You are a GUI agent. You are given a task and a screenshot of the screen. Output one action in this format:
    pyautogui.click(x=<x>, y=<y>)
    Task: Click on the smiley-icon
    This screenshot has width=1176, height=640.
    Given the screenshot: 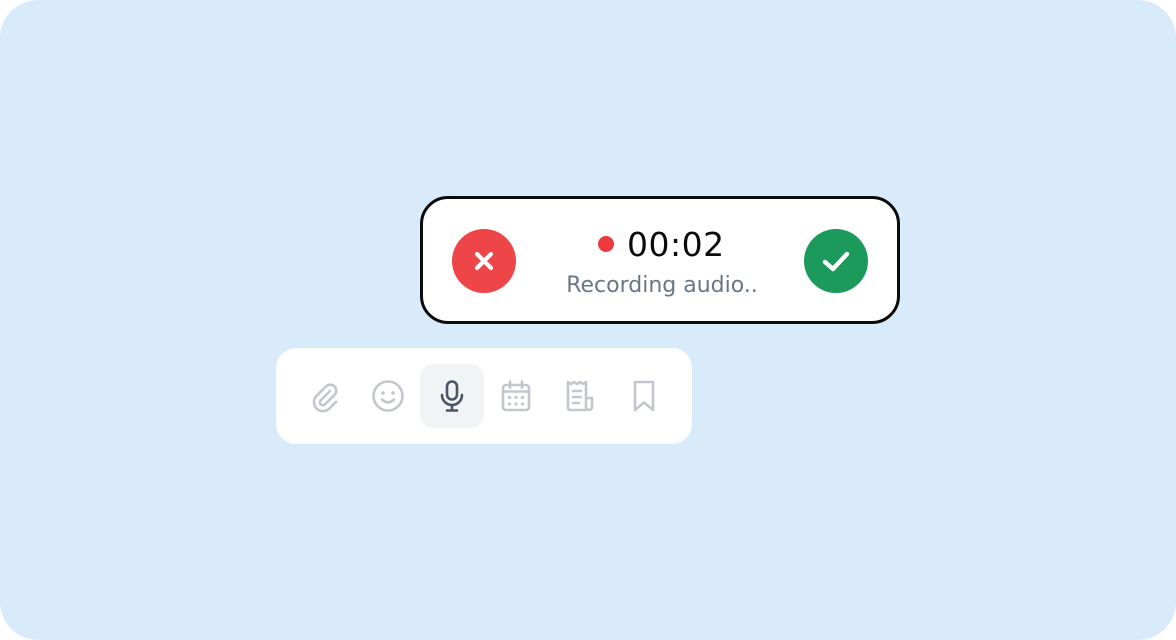 What is the action you would take?
    pyautogui.click(x=388, y=396)
    